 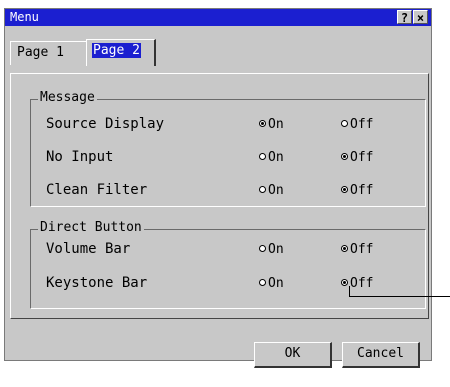 I want to click on close-icon: ×, so click(x=420, y=17).